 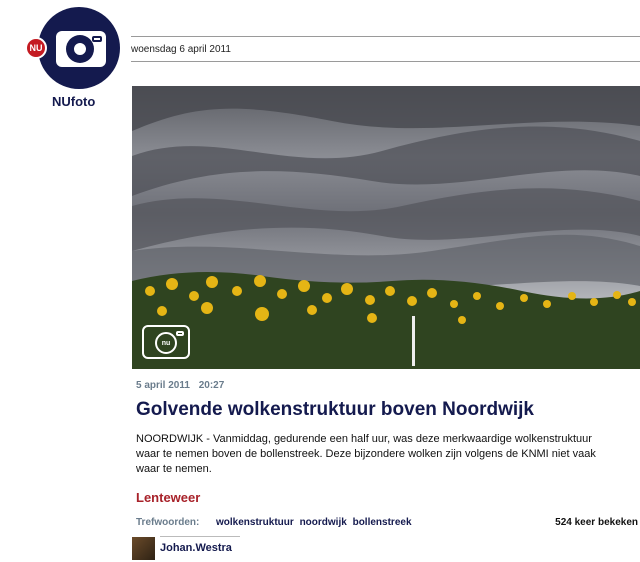 What do you see at coordinates (211, 385) in the screenshot?
I see `article-time: 20:27` at bounding box center [211, 385].